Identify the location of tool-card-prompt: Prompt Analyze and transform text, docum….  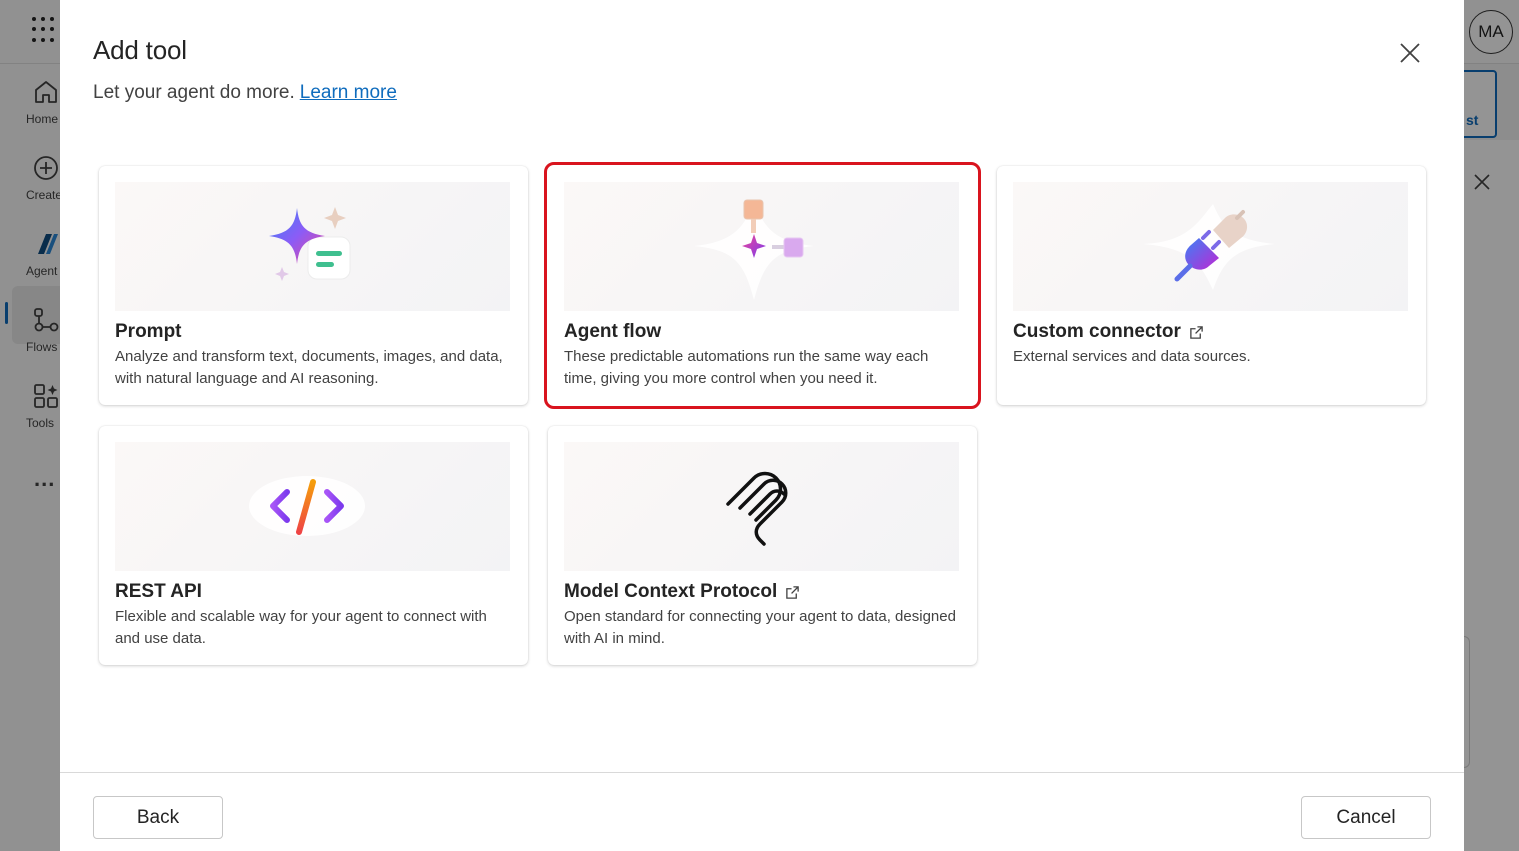
(313, 285).